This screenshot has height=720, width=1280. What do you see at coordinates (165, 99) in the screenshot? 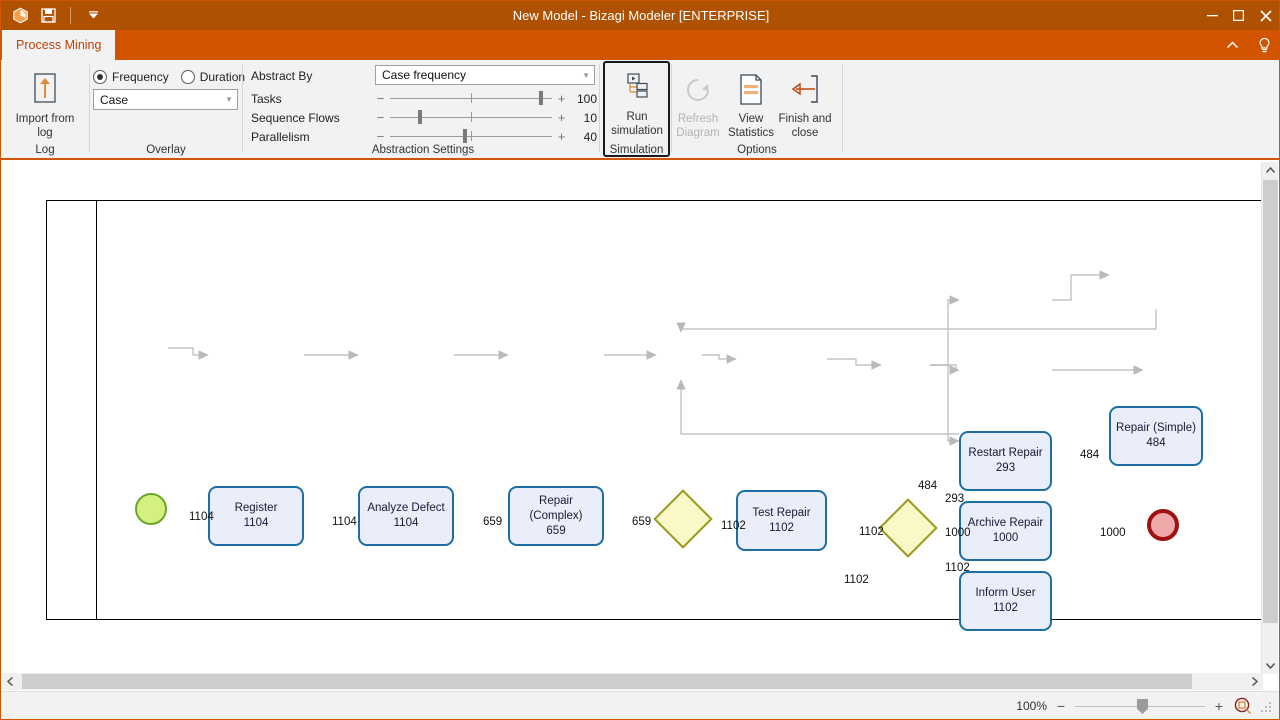
I see `overlay-dropdown: Case ▼` at bounding box center [165, 99].